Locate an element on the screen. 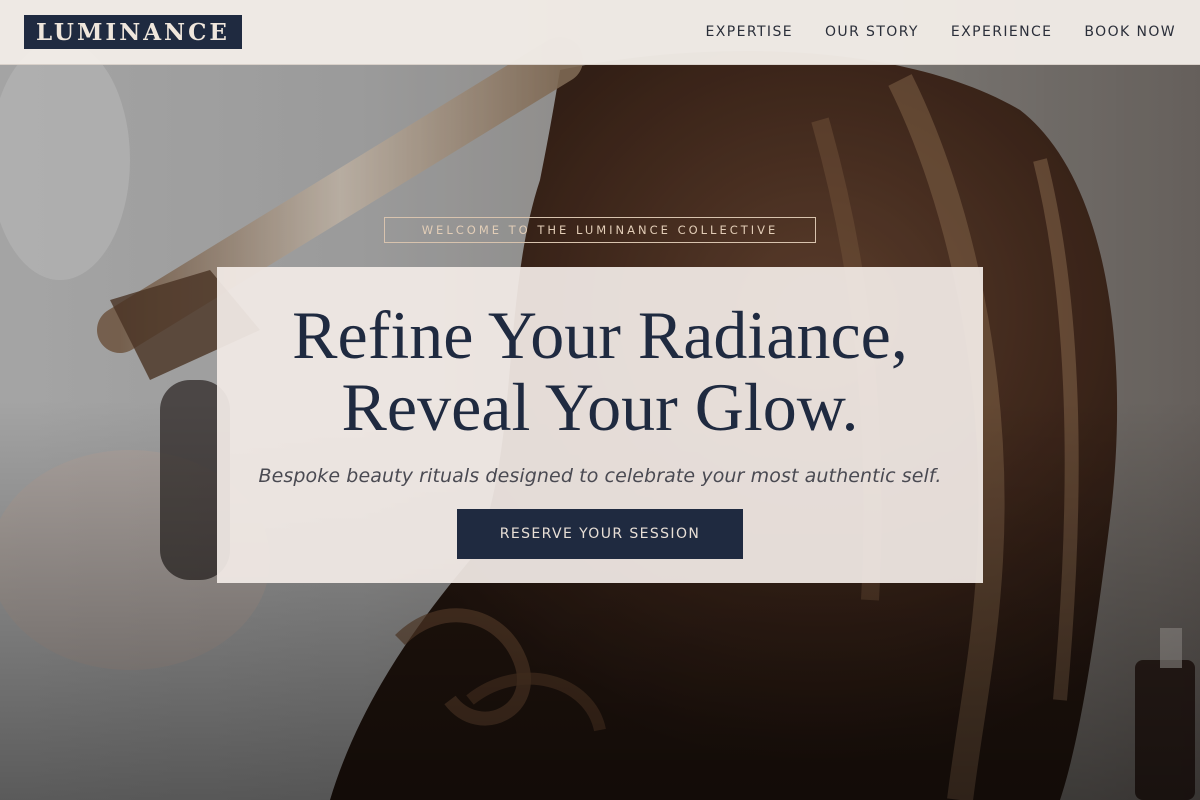 This screenshot has width=1200, height=800. nav-link-our-story: OUR STORY is located at coordinates (872, 32).